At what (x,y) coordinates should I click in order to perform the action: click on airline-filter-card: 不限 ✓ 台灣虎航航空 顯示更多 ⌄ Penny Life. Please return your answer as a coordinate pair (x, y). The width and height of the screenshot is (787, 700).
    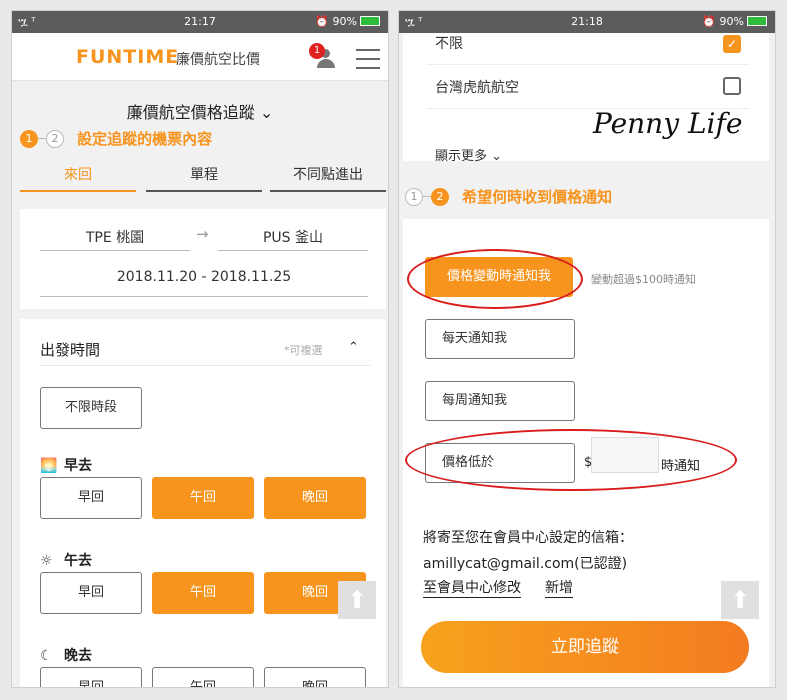
    Looking at the image, I should click on (586, 98).